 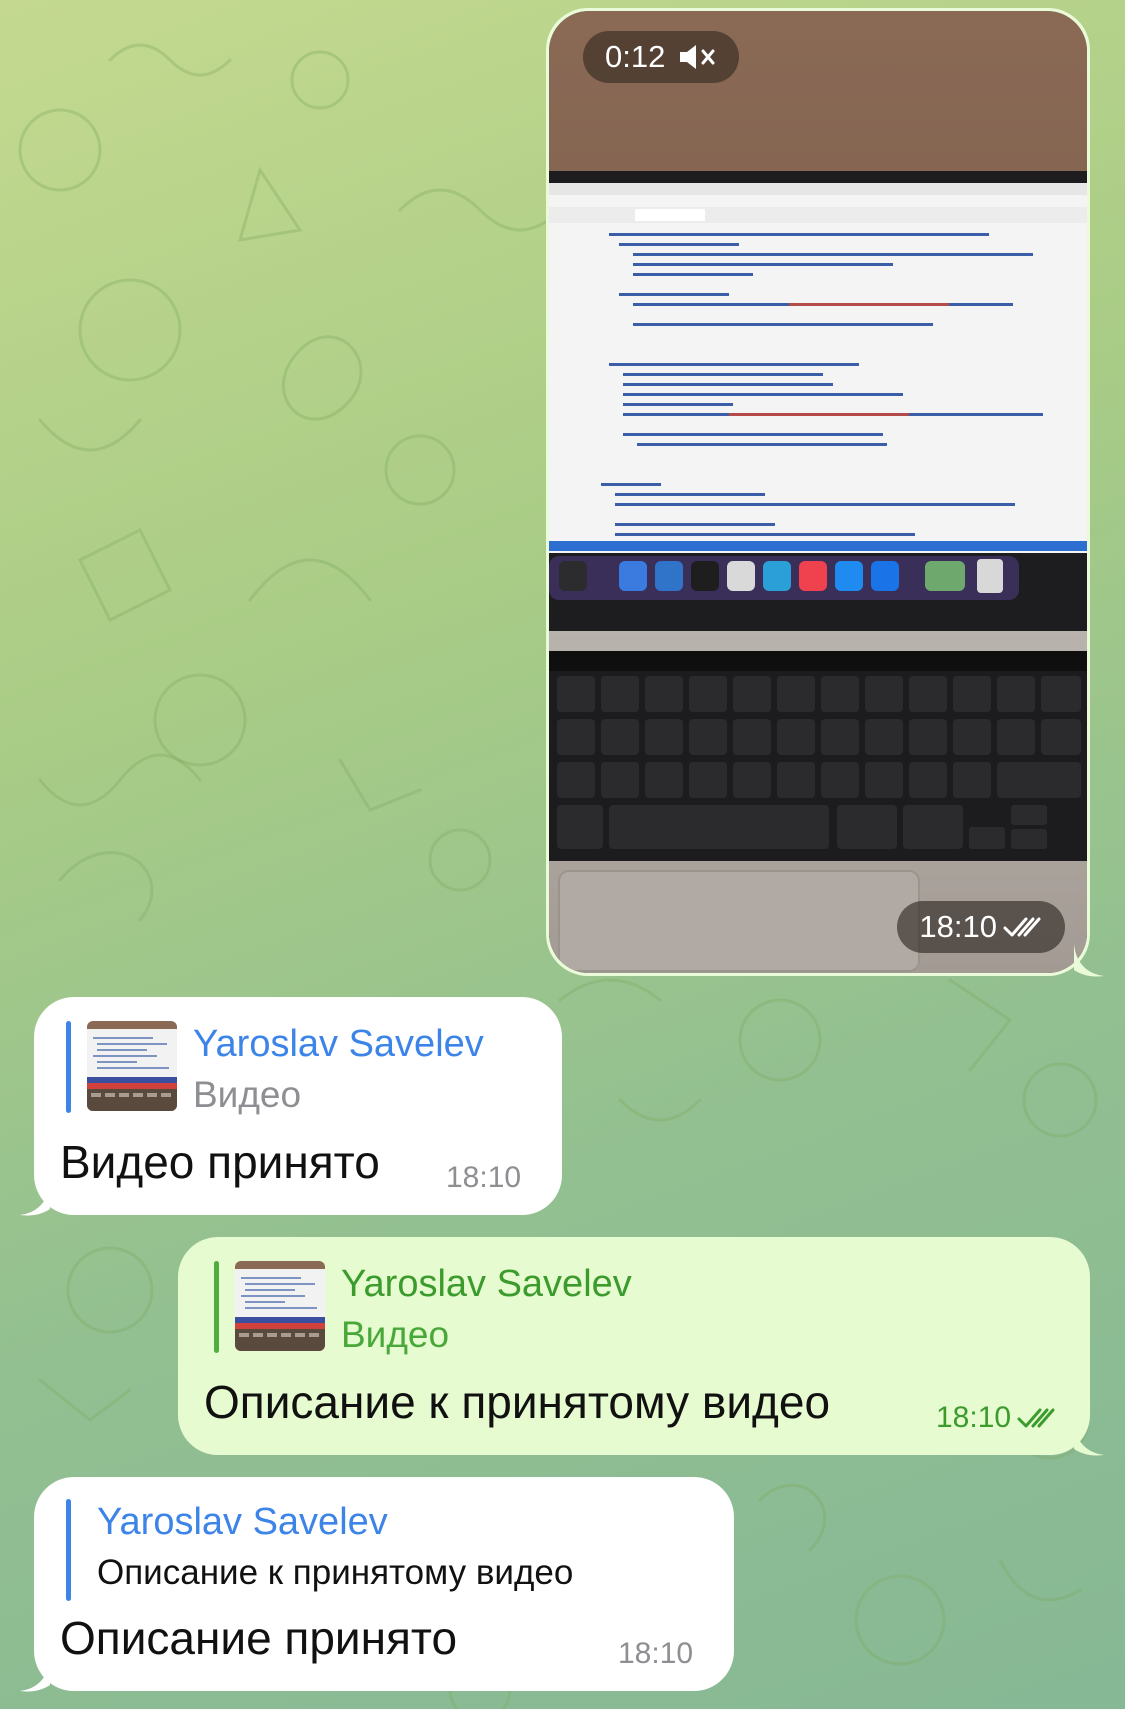 I want to click on speaker-muted-icon, so click(x=697, y=57).